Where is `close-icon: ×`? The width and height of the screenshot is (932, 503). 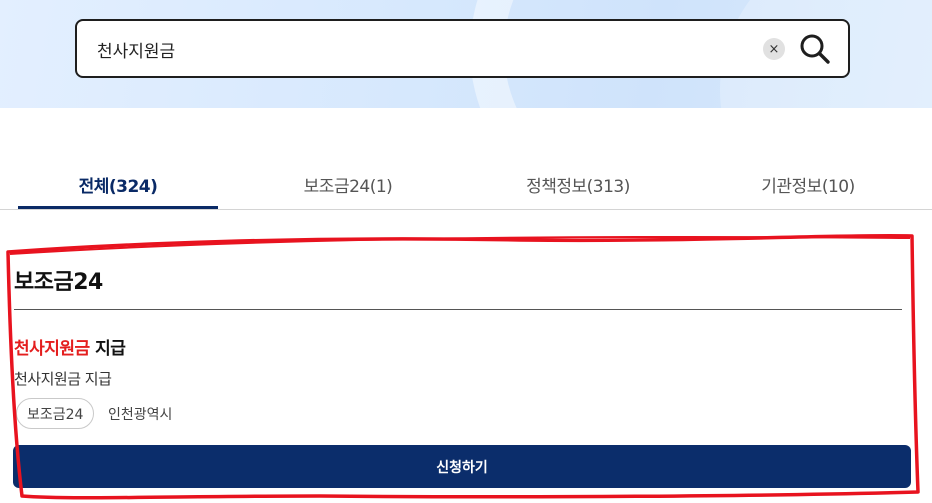
close-icon: × is located at coordinates (774, 49).